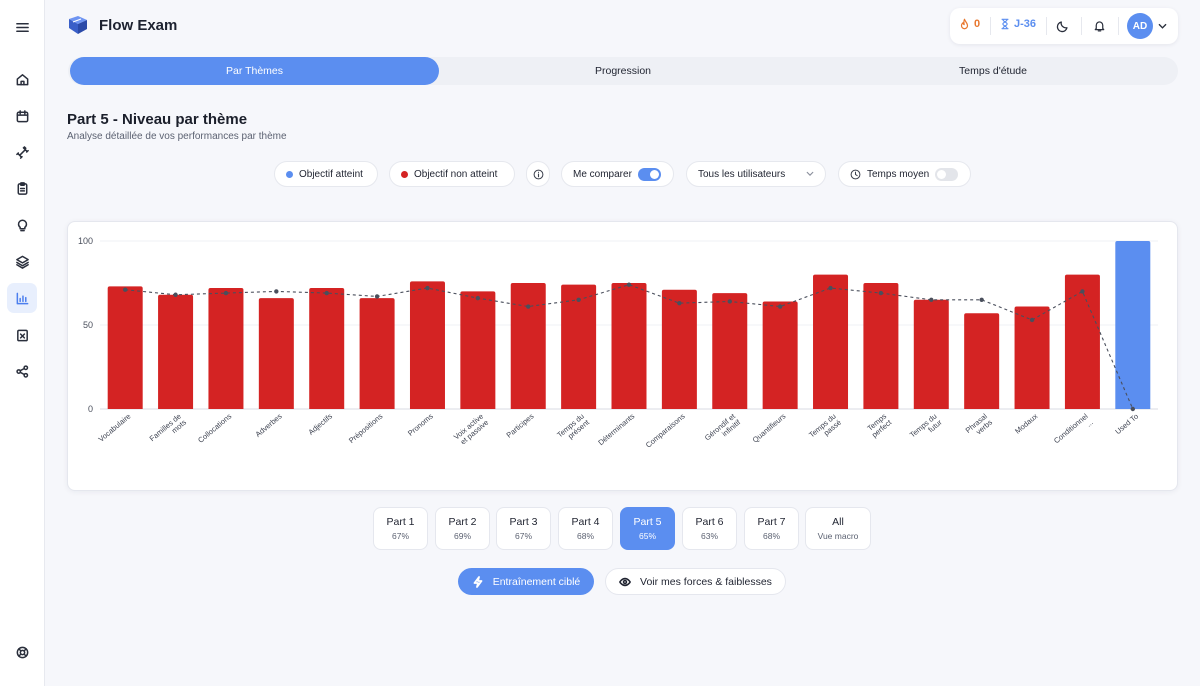 This screenshot has height=686, width=1200. What do you see at coordinates (400, 528) in the screenshot?
I see `part-button-1: Part 1 67%` at bounding box center [400, 528].